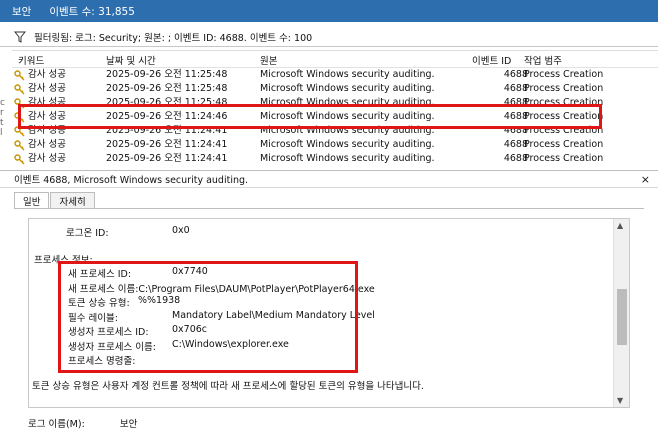 This screenshot has height=431, width=658. I want to click on column-header-keyword: 키워드, so click(31, 60).